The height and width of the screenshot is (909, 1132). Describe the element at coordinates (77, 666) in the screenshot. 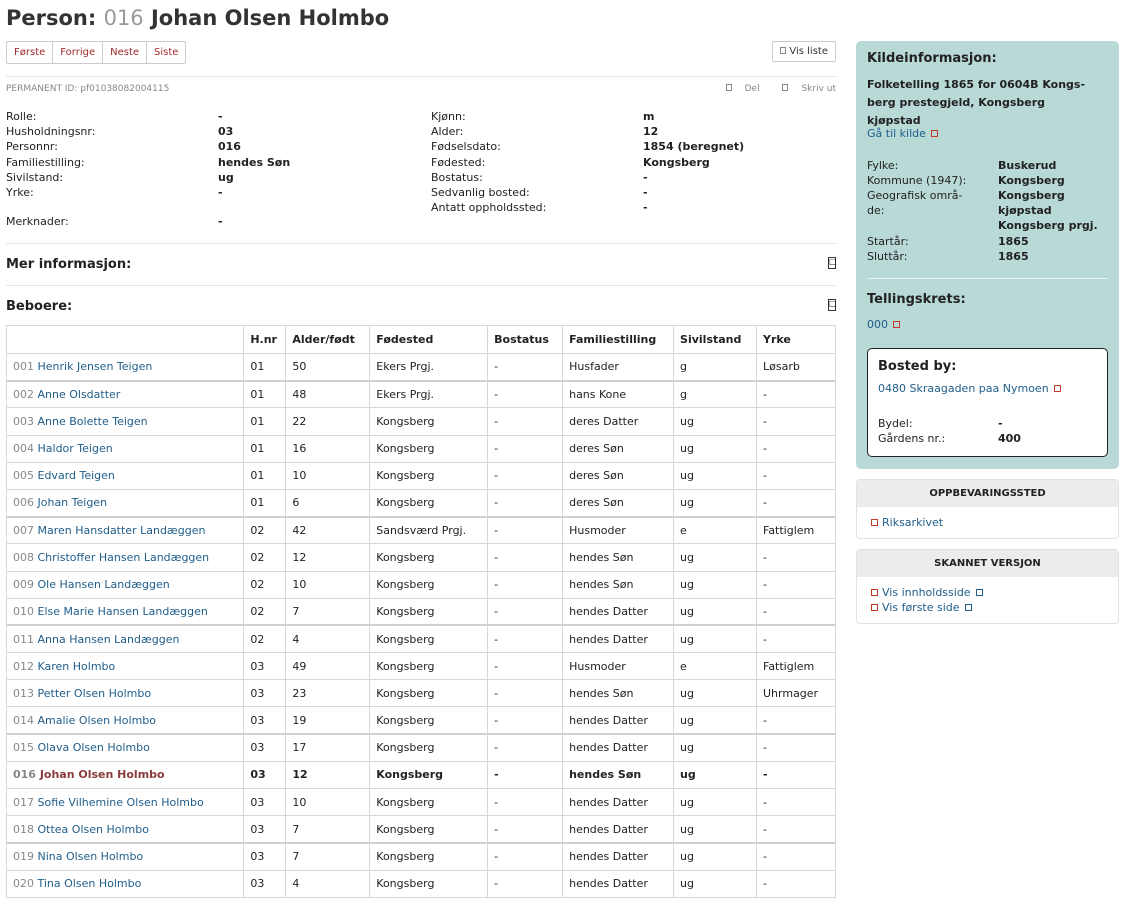

I see `resident-name-link: Karen Holmbo` at that location.